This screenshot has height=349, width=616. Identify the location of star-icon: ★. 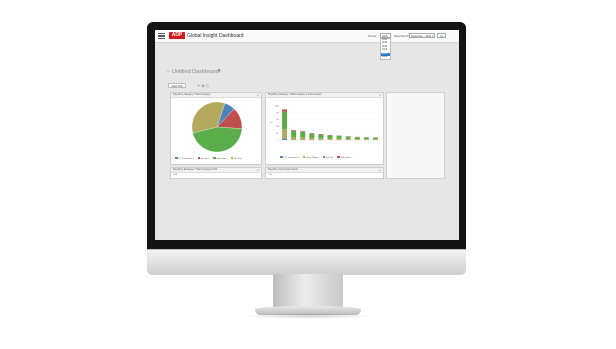
(219, 71).